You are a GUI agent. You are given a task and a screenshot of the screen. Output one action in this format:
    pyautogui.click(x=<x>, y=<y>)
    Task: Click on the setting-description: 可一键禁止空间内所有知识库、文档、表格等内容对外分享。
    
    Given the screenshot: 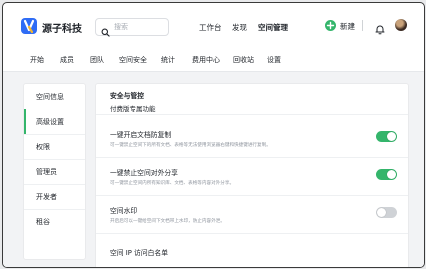 What is the action you would take?
    pyautogui.click(x=172, y=183)
    